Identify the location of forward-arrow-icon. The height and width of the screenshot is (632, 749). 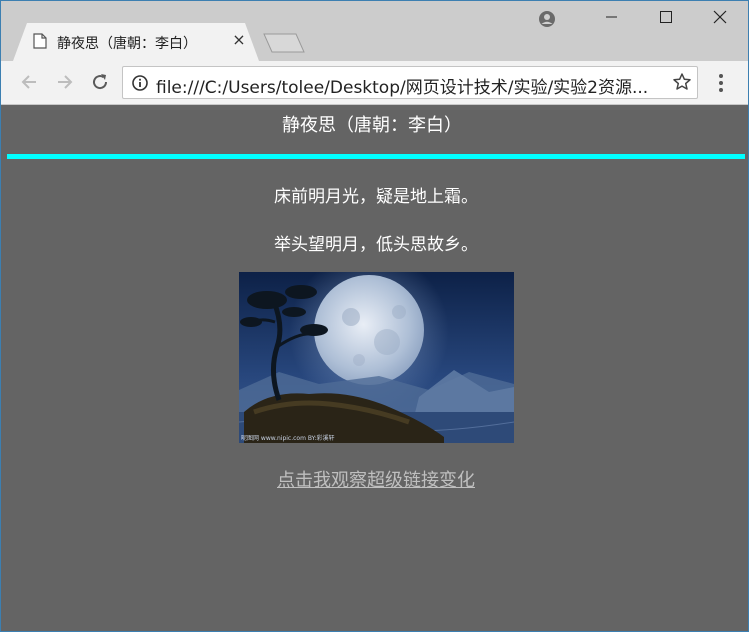
(65, 82).